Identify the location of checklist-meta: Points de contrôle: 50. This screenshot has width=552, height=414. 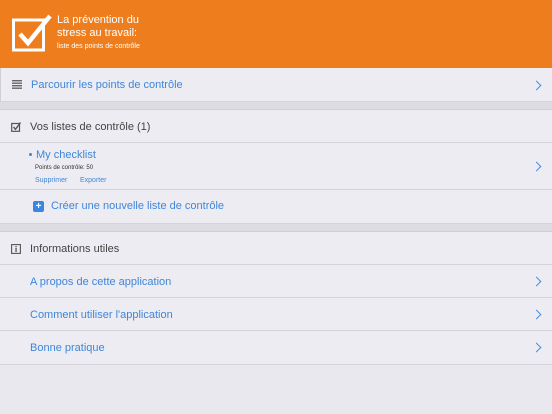
(64, 168).